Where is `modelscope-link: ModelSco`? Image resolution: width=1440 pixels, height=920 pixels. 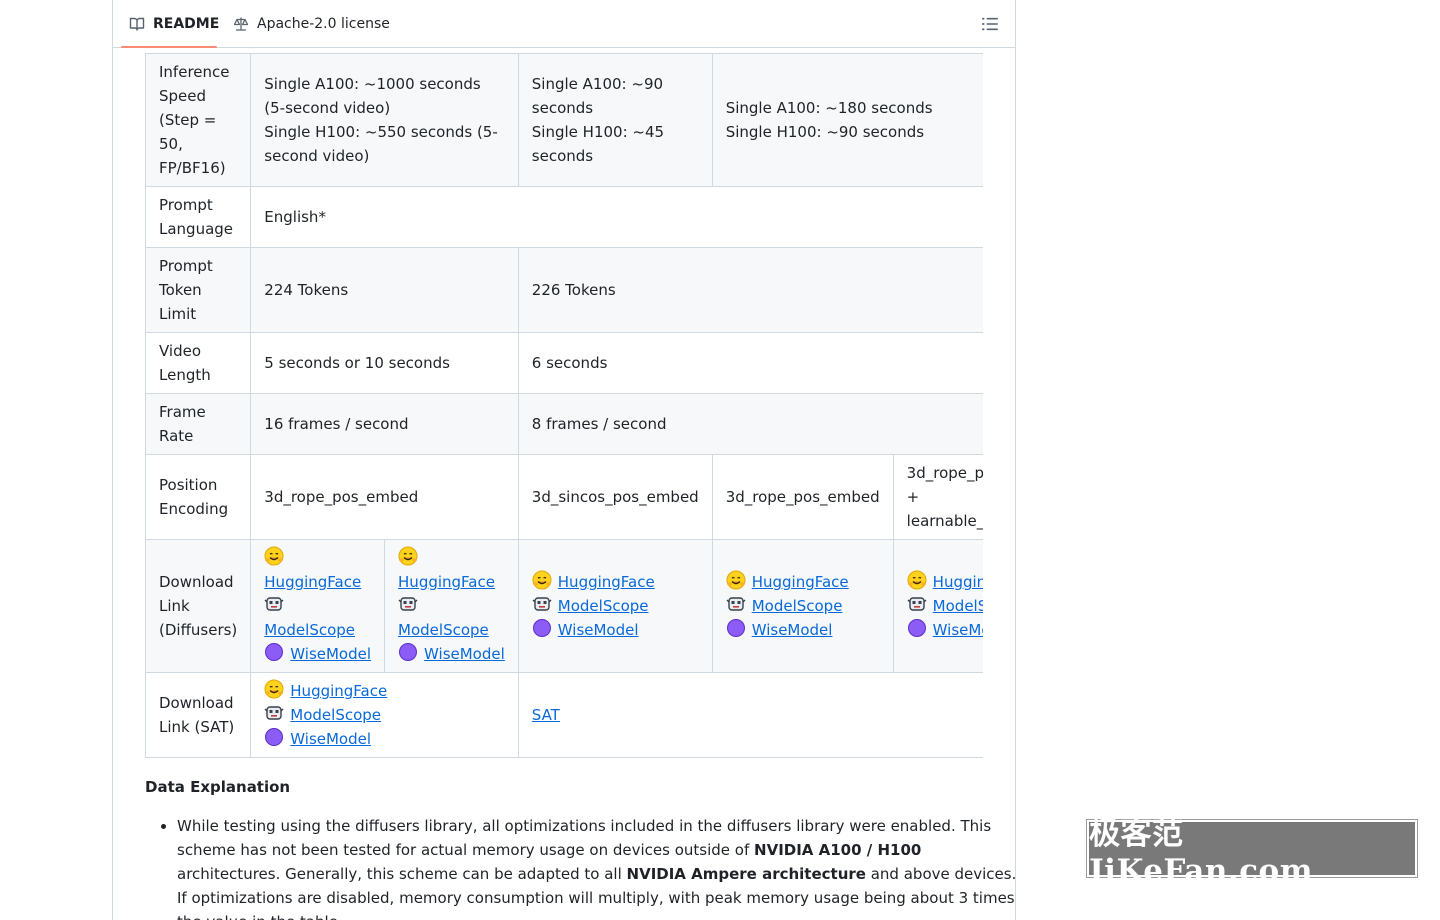 modelscope-link: ModelSco is located at coordinates (945, 606).